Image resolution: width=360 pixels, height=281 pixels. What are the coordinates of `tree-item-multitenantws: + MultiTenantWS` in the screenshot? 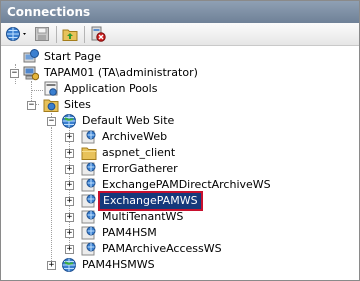 It's located at (180, 217).